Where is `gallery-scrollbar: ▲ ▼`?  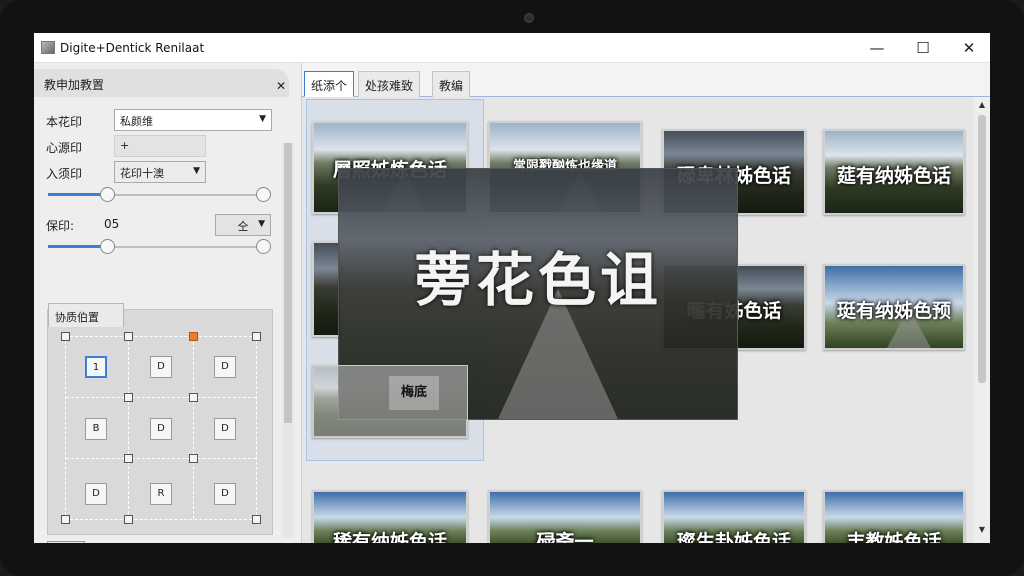
gallery-scrollbar: ▲ ▼ is located at coordinates (982, 320).